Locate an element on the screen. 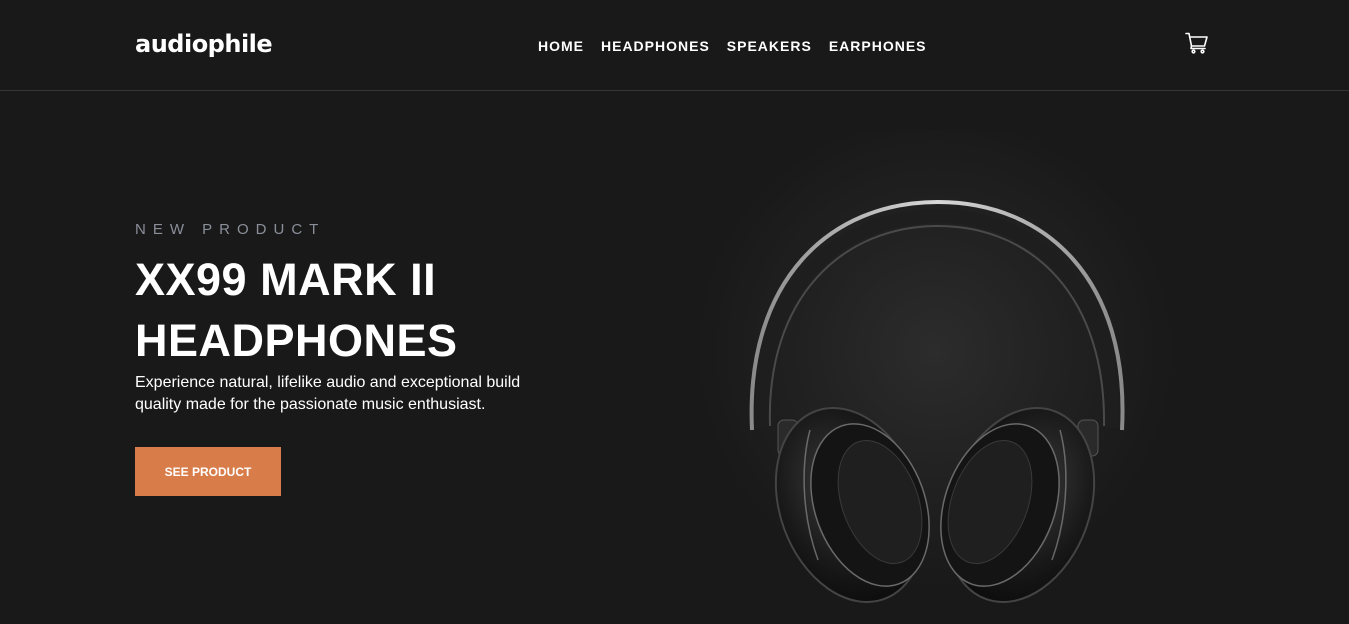  nav-item-home: HOME is located at coordinates (561, 46).